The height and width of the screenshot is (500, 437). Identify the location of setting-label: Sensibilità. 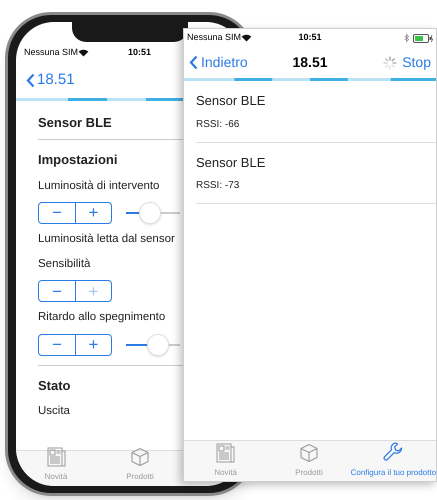
(65, 264).